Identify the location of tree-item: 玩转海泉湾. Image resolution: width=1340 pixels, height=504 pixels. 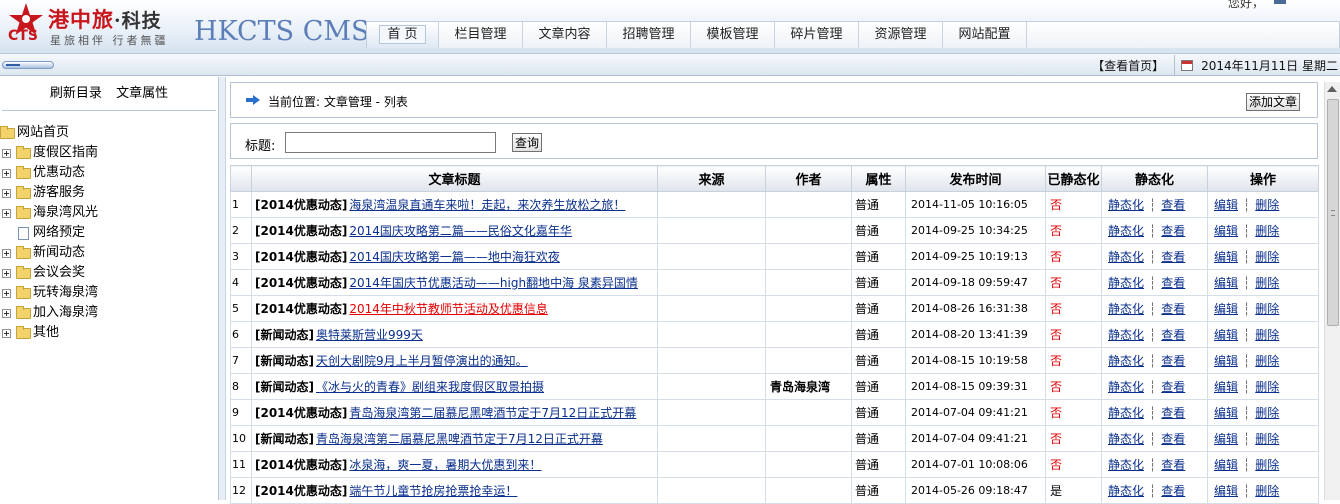
(109, 293).